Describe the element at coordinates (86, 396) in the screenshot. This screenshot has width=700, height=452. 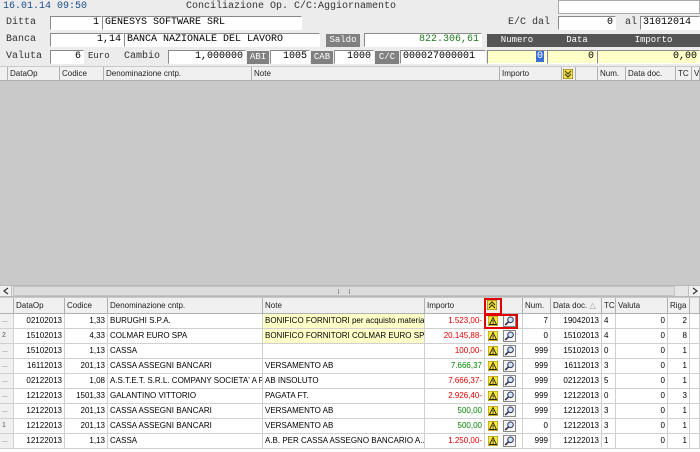
I see `cell-codice: 1501,33` at that location.